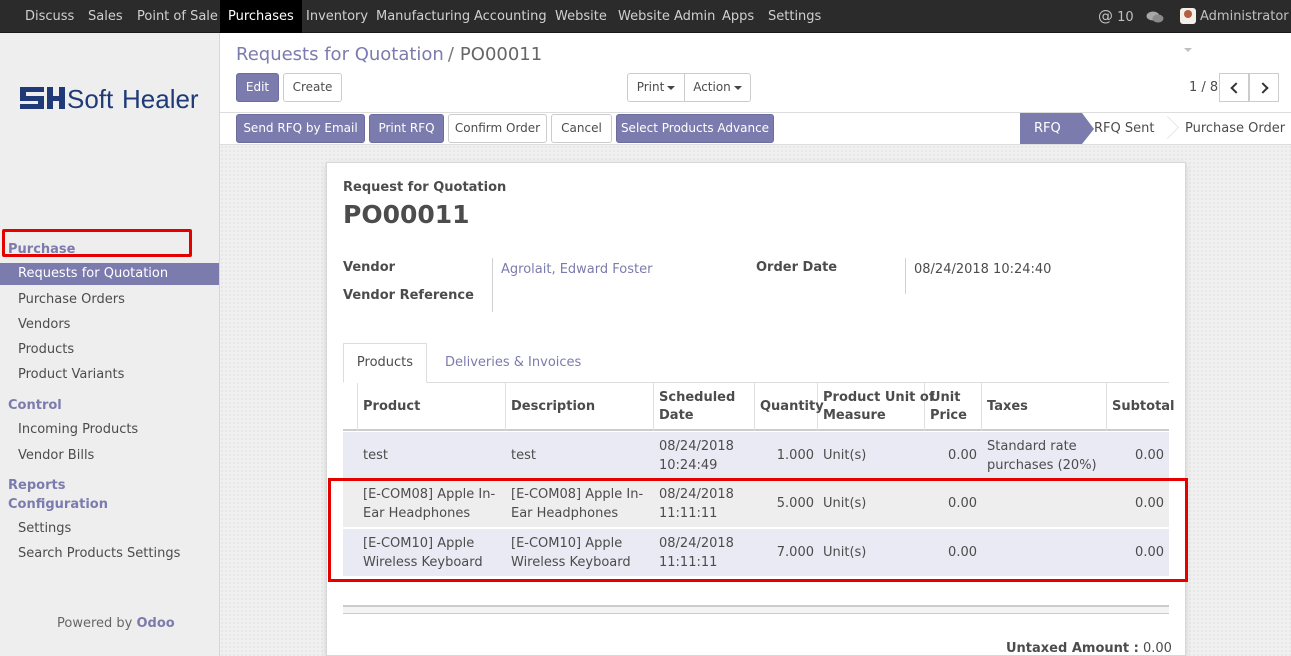 The width and height of the screenshot is (1291, 656). Describe the element at coordinates (425, 187) in the screenshot. I see `document-type: Request for Quotation` at that location.